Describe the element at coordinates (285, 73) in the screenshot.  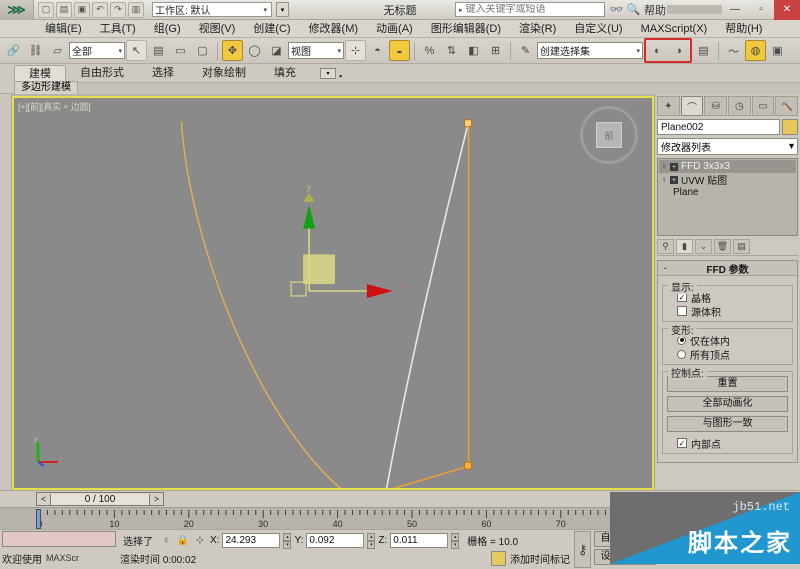
I see `ribbon-tab-populate: 填充` at that location.